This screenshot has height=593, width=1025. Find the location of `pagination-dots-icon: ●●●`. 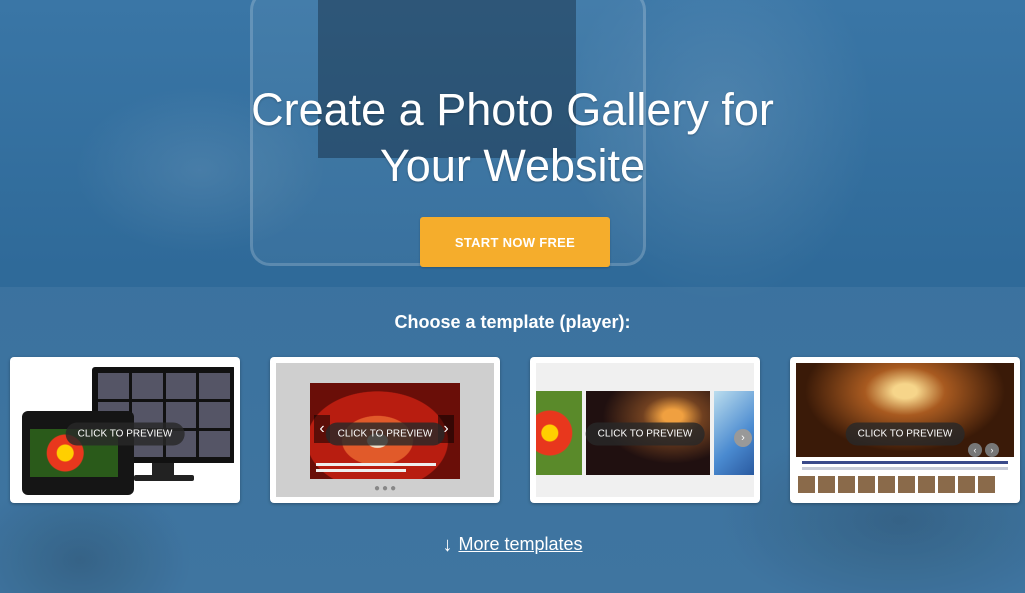

pagination-dots-icon: ●●● is located at coordinates (386, 488).